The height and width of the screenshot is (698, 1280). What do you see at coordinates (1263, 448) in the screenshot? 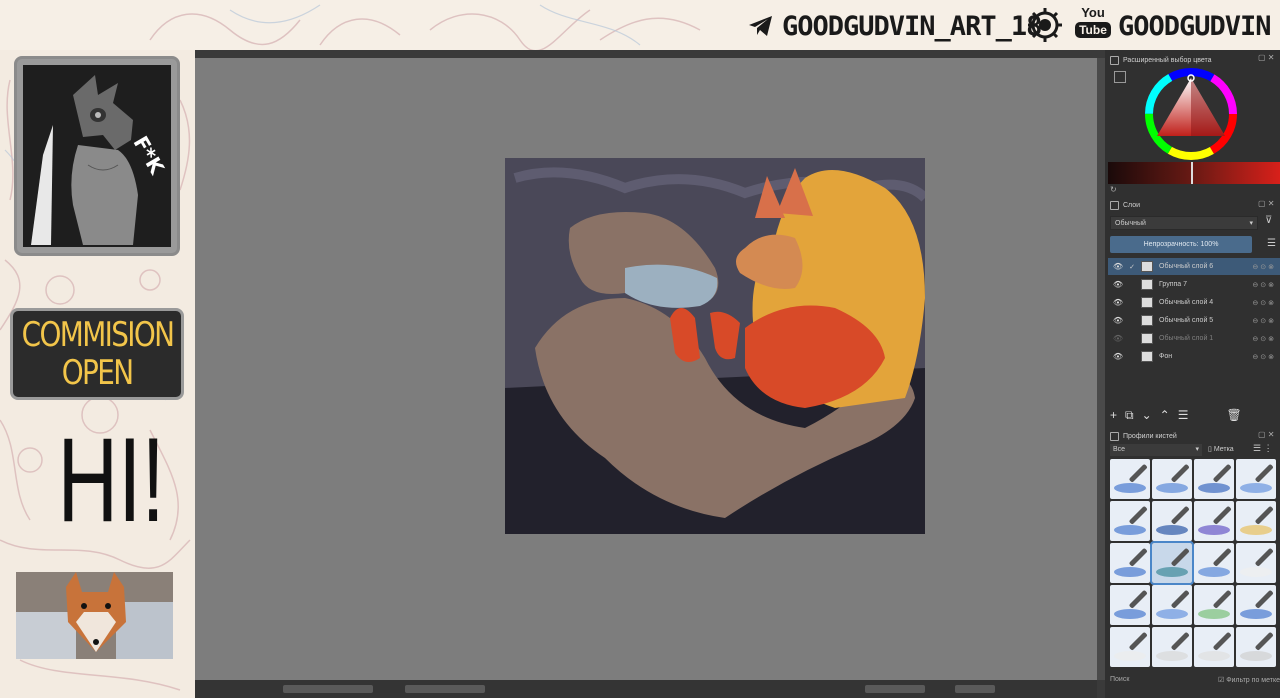
I see `brush-view-icon: ☰ ⋮` at bounding box center [1263, 448].